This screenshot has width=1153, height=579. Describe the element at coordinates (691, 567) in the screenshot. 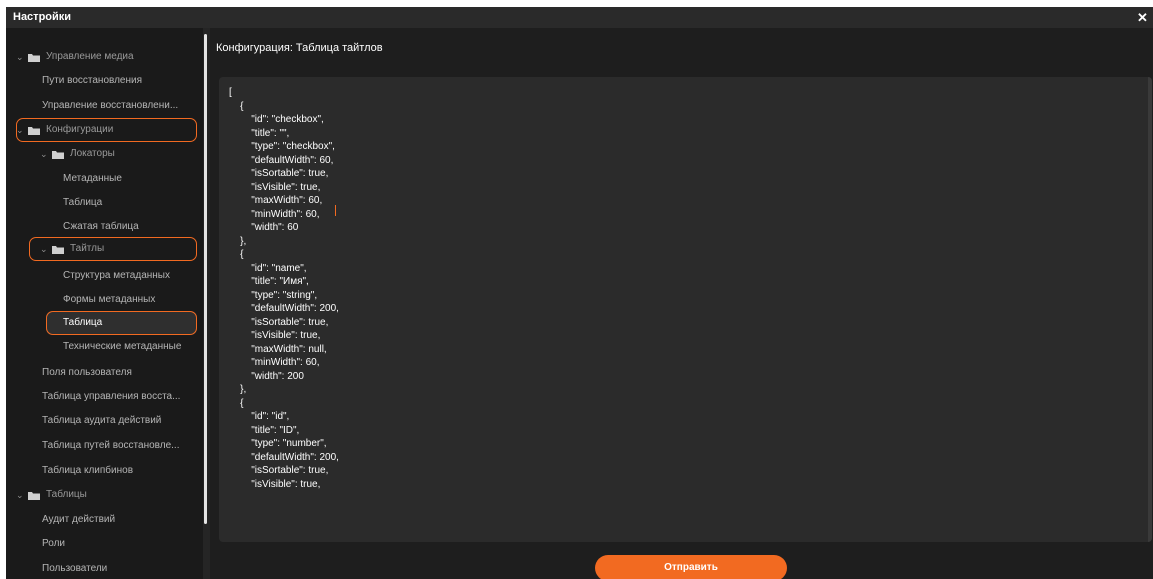

I see `submit-button: Отправить` at that location.